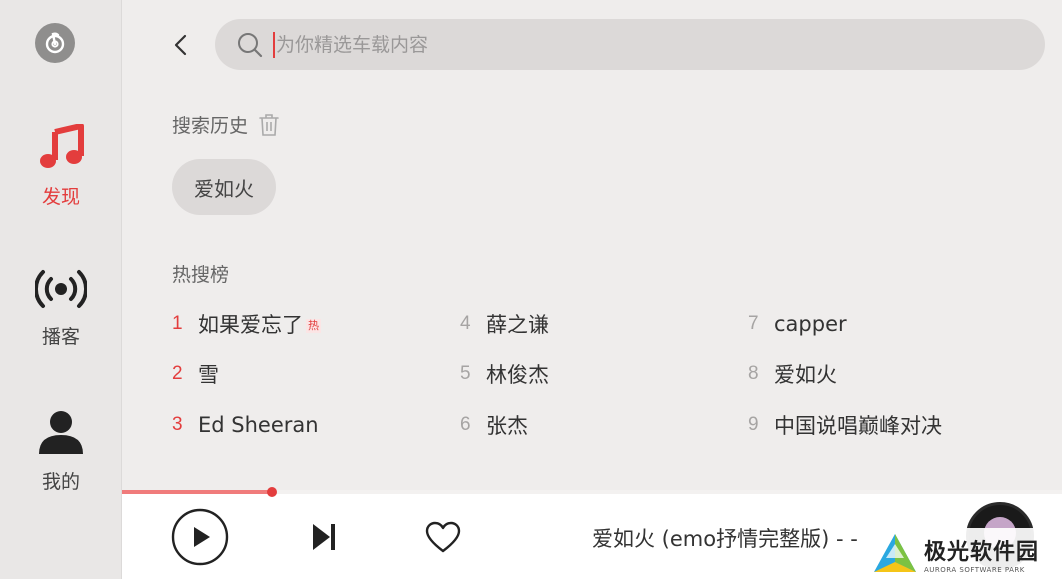 This screenshot has width=1062, height=579. Describe the element at coordinates (465, 323) in the screenshot. I see `hot-rank: 4` at that location.